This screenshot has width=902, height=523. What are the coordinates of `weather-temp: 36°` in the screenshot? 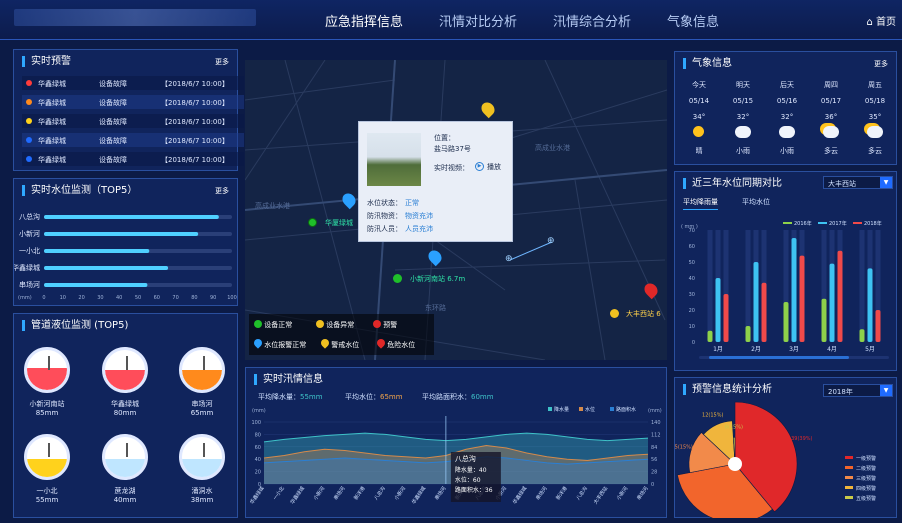 It's located at (831, 117).